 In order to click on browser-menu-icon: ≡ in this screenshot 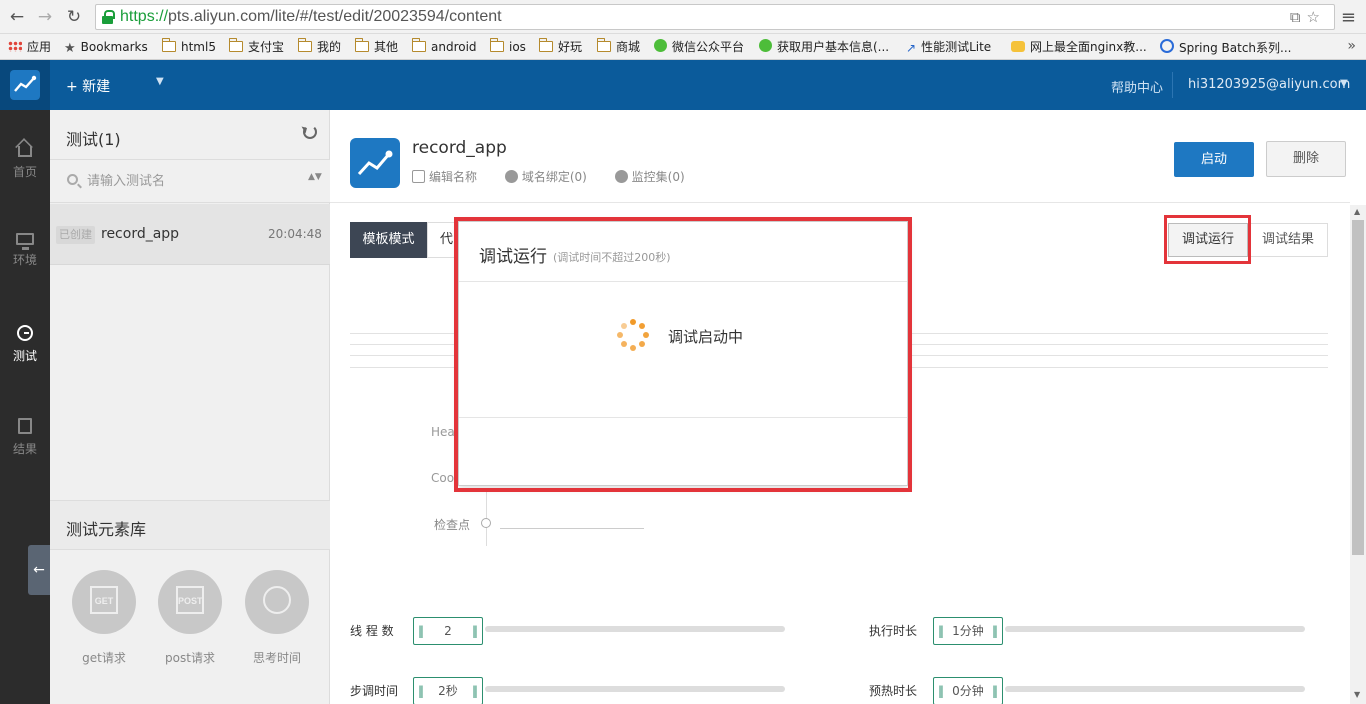, I will do `click(1348, 17)`.